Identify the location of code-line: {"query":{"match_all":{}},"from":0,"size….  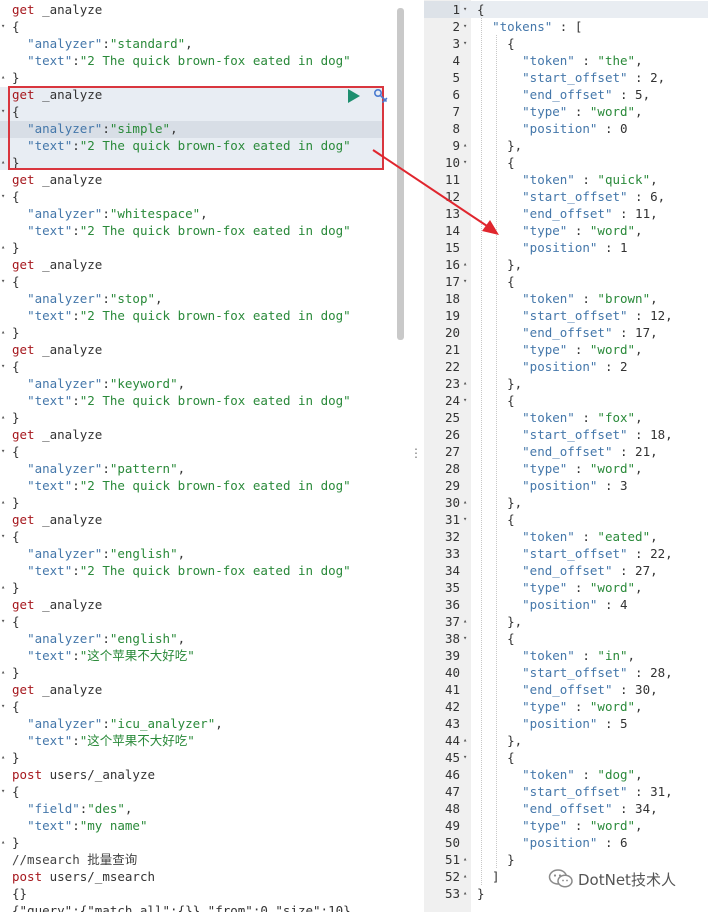
(199, 907).